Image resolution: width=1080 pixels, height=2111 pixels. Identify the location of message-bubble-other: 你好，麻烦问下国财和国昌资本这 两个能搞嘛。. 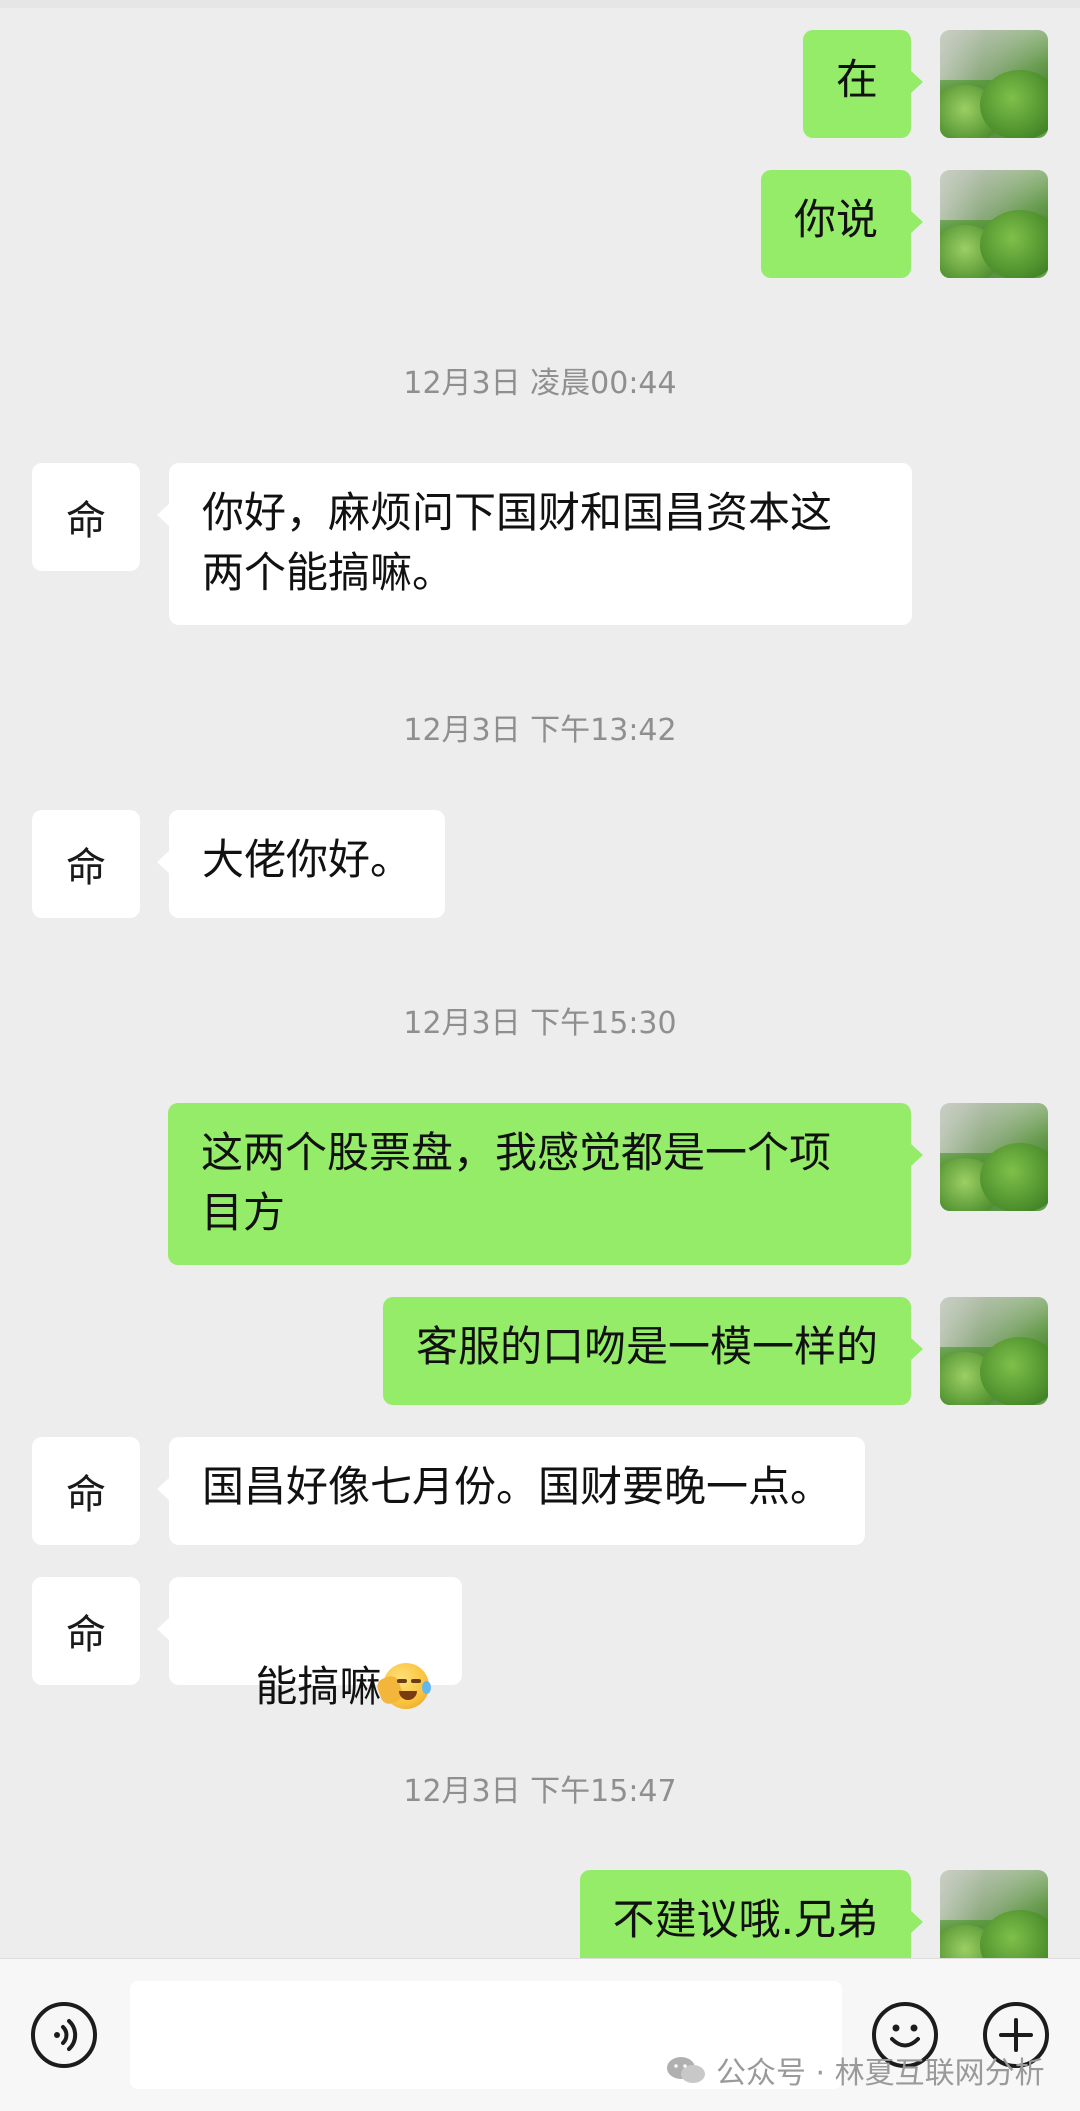
(534, 544).